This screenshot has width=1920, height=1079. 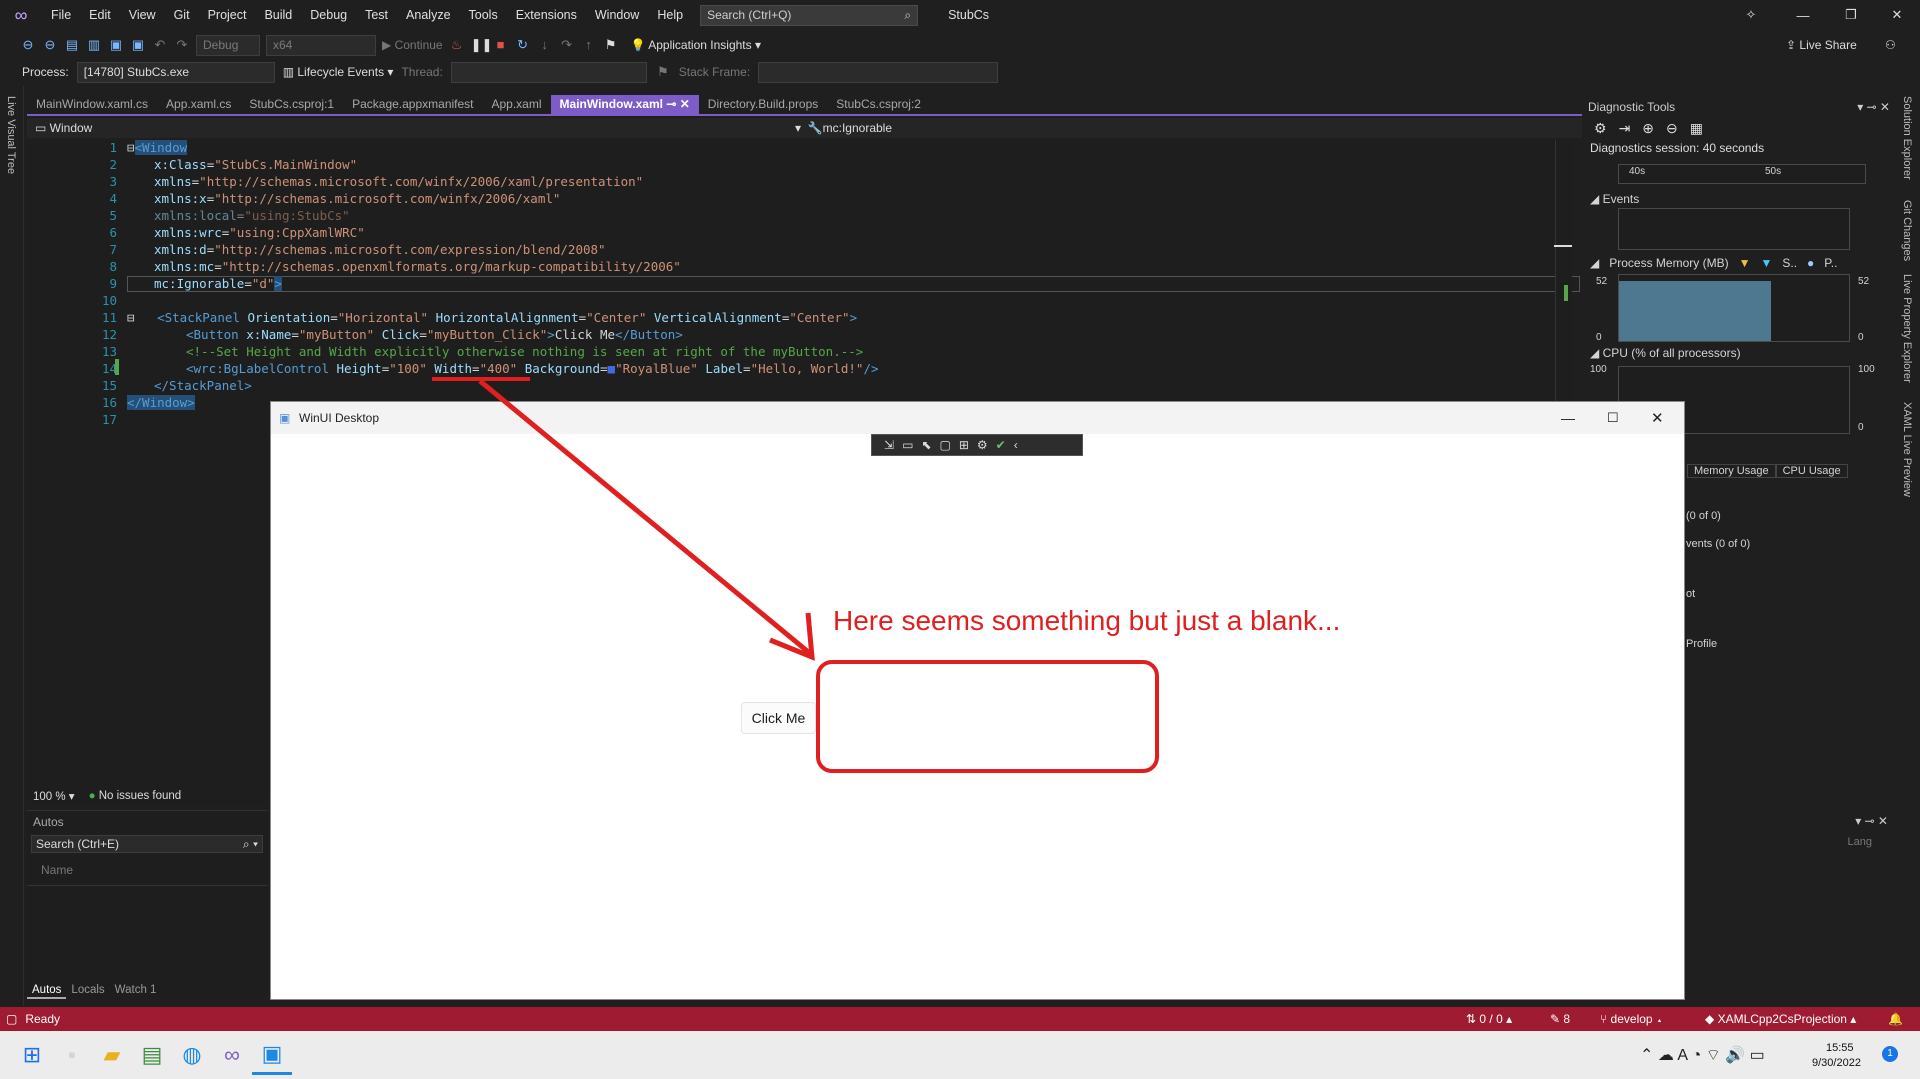 I want to click on menu-project: Project, so click(x=227, y=15).